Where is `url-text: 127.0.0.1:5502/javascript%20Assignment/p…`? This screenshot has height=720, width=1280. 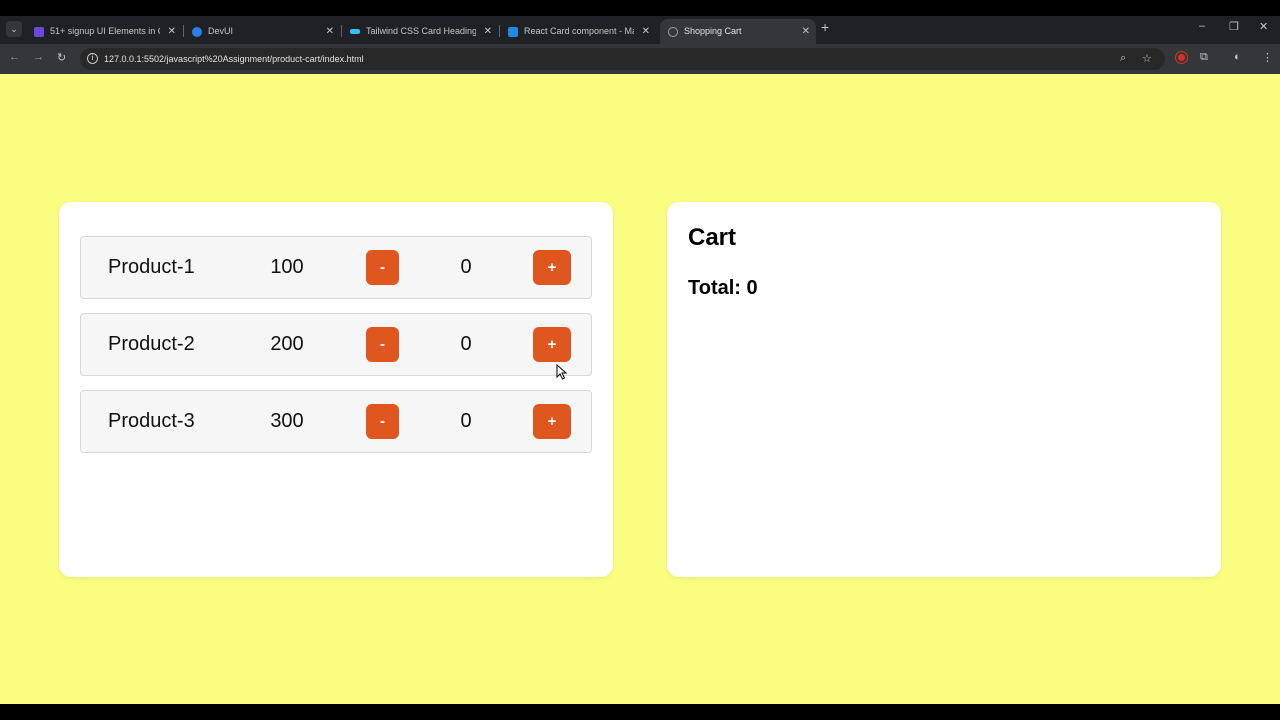 url-text: 127.0.0.1:5502/javascript%20Assignment/p… is located at coordinates (234, 59).